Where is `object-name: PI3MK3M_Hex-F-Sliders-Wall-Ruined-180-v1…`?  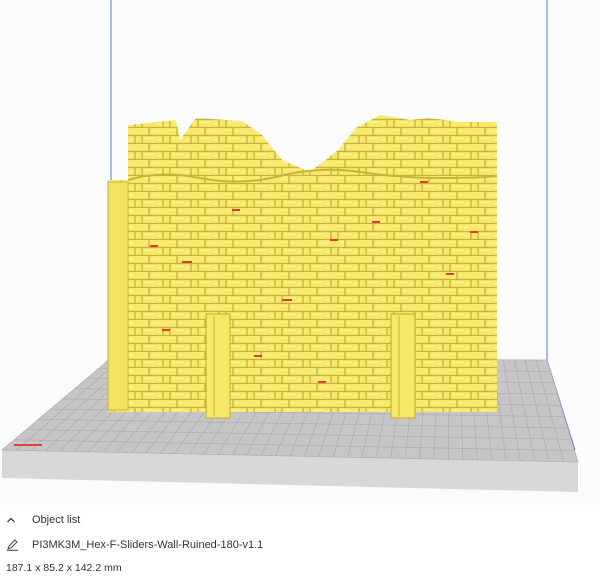 object-name: PI3MK3M_Hex-F-Sliders-Wall-Ruined-180-v1… is located at coordinates (148, 544).